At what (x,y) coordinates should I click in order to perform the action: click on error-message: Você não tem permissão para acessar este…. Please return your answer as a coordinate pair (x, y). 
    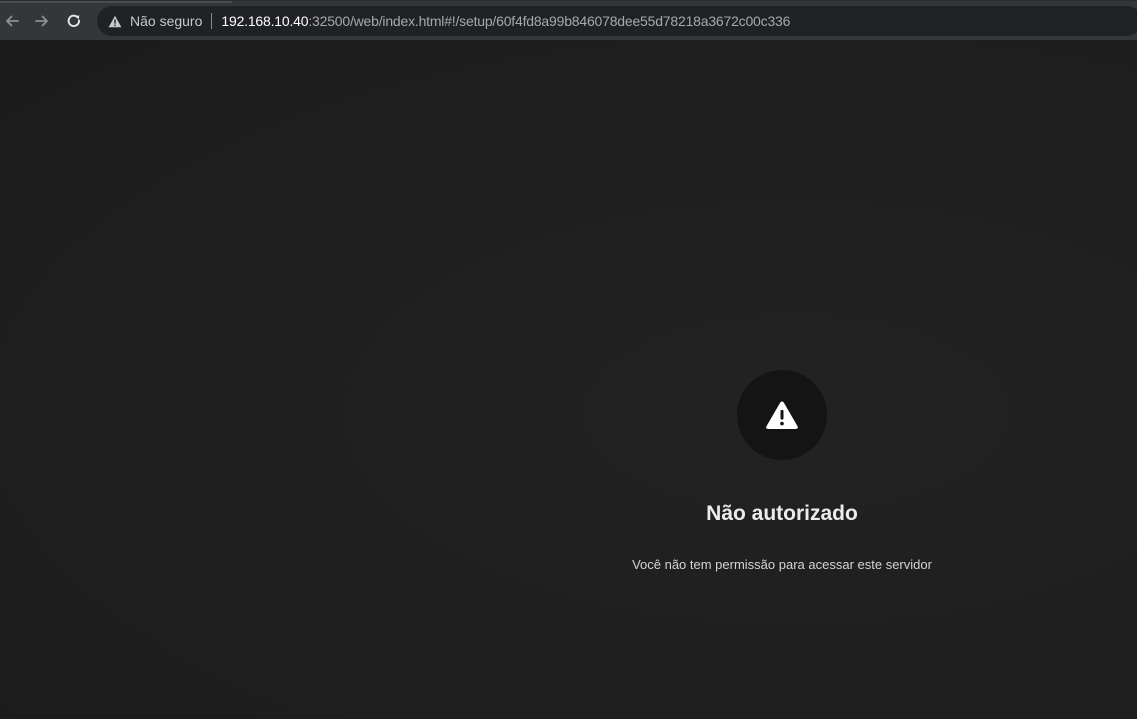
    Looking at the image, I should click on (782, 564).